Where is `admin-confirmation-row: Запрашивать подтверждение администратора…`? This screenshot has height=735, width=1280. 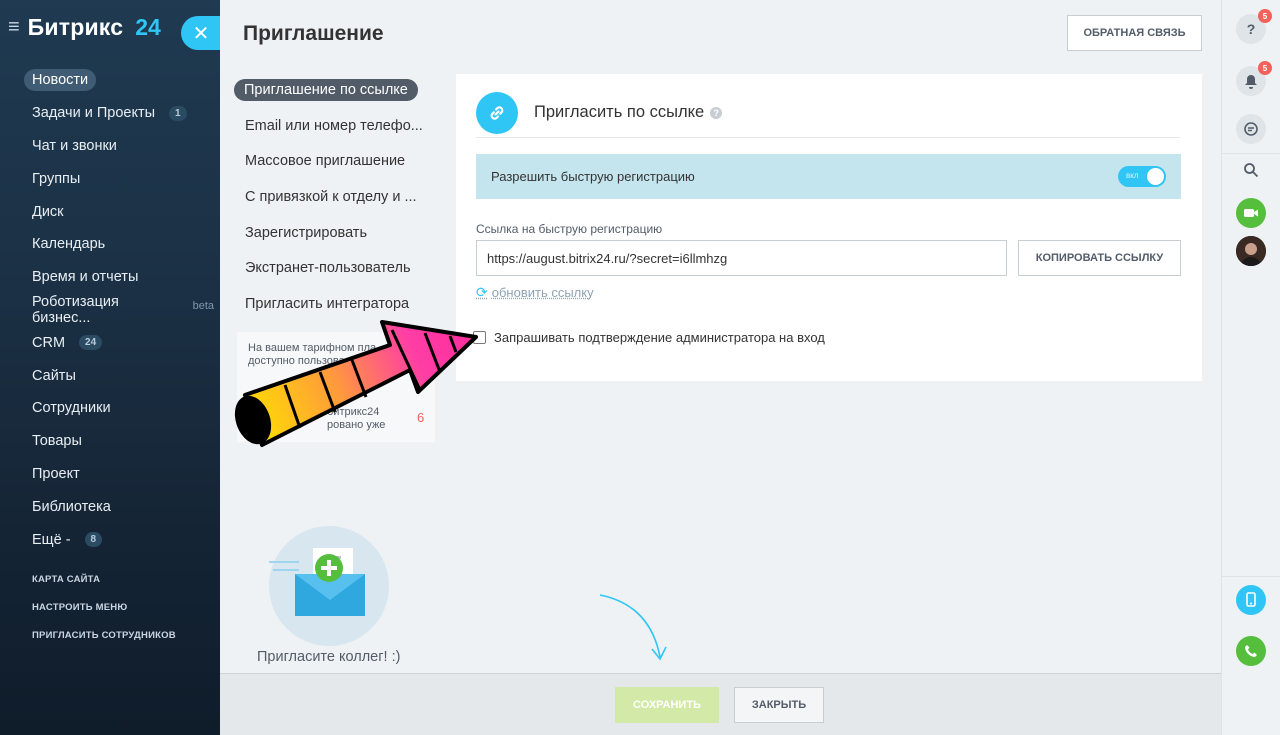
admin-confirmation-row: Запрашивать подтверждение администратора… is located at coordinates (656, 337).